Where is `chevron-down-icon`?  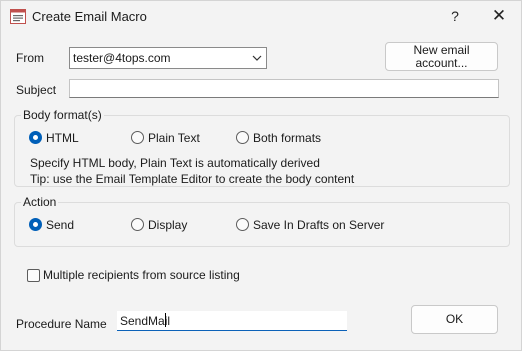 chevron-down-icon is located at coordinates (257, 58).